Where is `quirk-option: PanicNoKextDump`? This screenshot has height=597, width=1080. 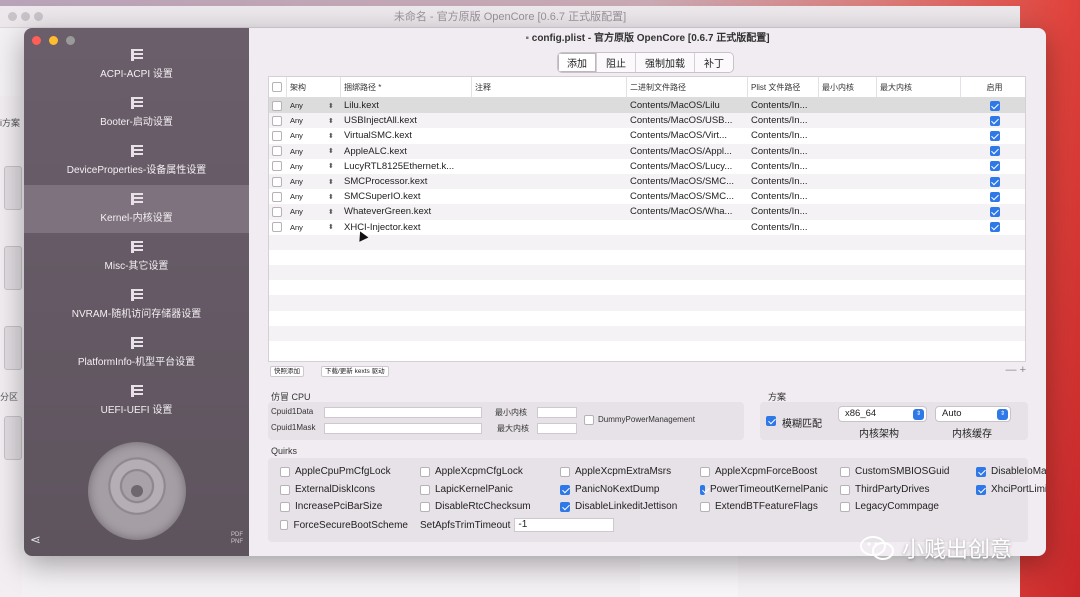
quirk-option: PanicNoKextDump is located at coordinates (624, 489).